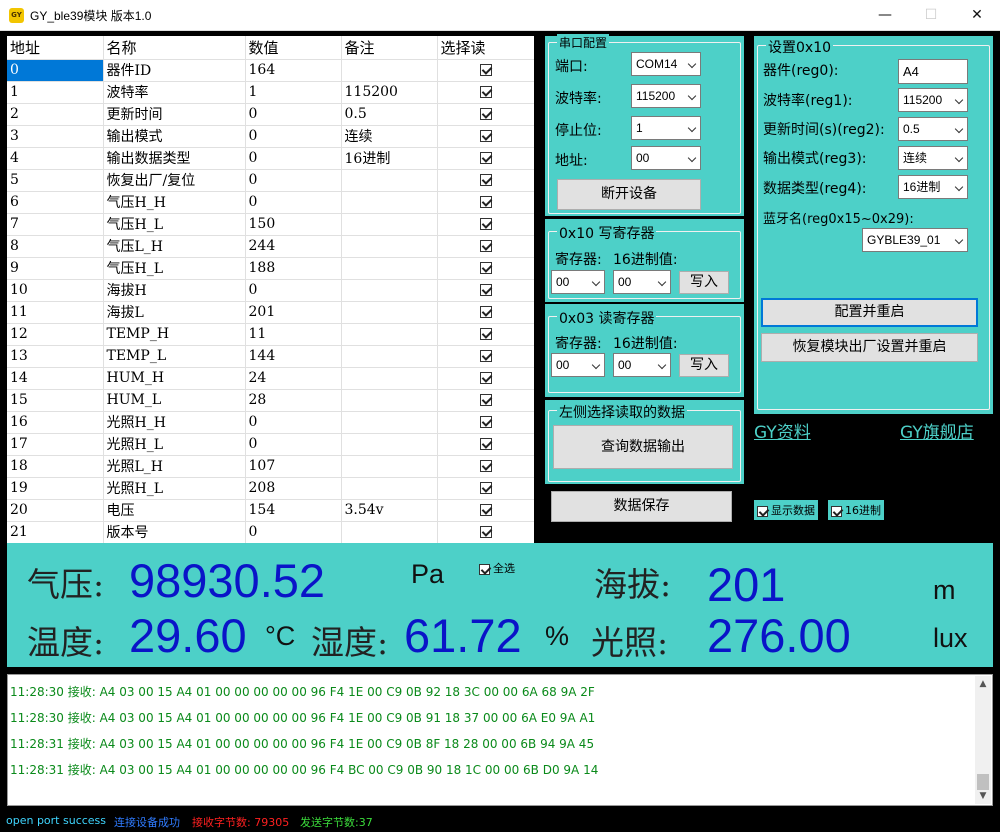 The image size is (1000, 832). What do you see at coordinates (389, 114) in the screenshot?
I see `table-cell-note: 0.5` at bounding box center [389, 114].